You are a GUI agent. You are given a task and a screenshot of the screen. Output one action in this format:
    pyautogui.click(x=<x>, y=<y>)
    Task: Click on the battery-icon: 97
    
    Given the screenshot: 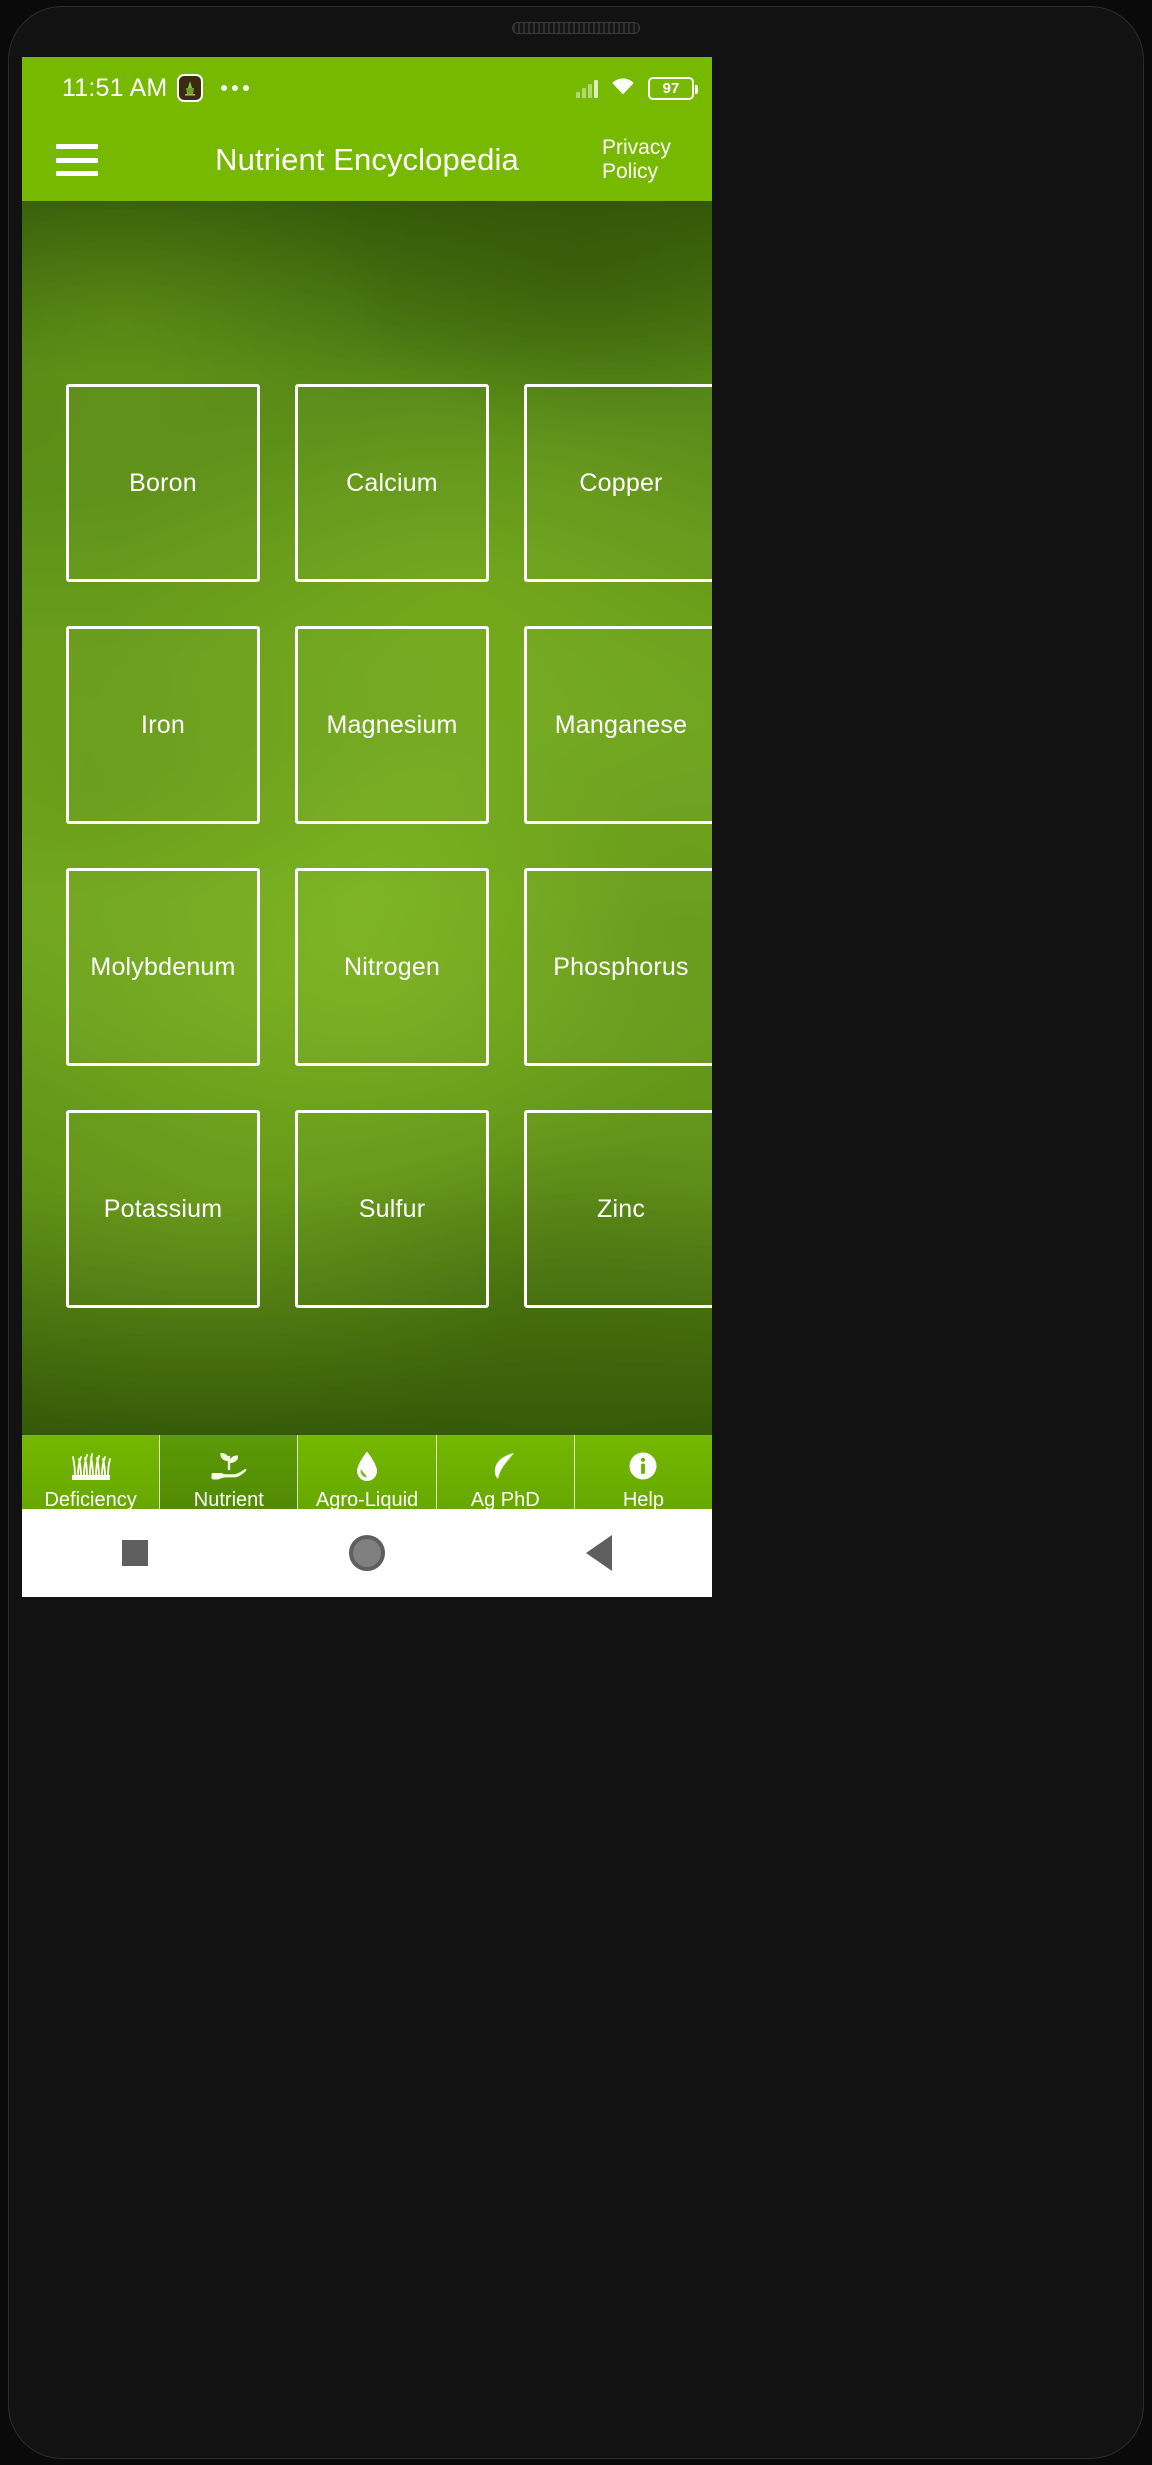 What is the action you would take?
    pyautogui.click(x=673, y=88)
    